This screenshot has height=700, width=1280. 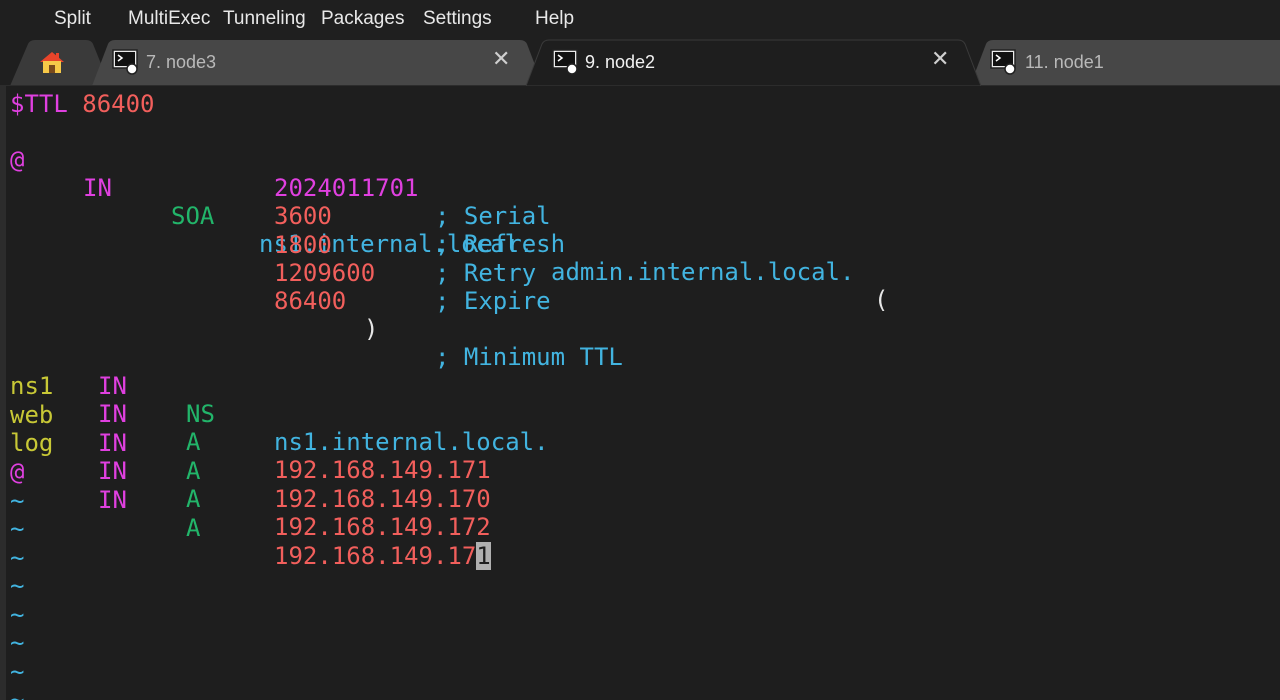 I want to click on soa-admin: admin.internal.local., so click(x=703, y=272).